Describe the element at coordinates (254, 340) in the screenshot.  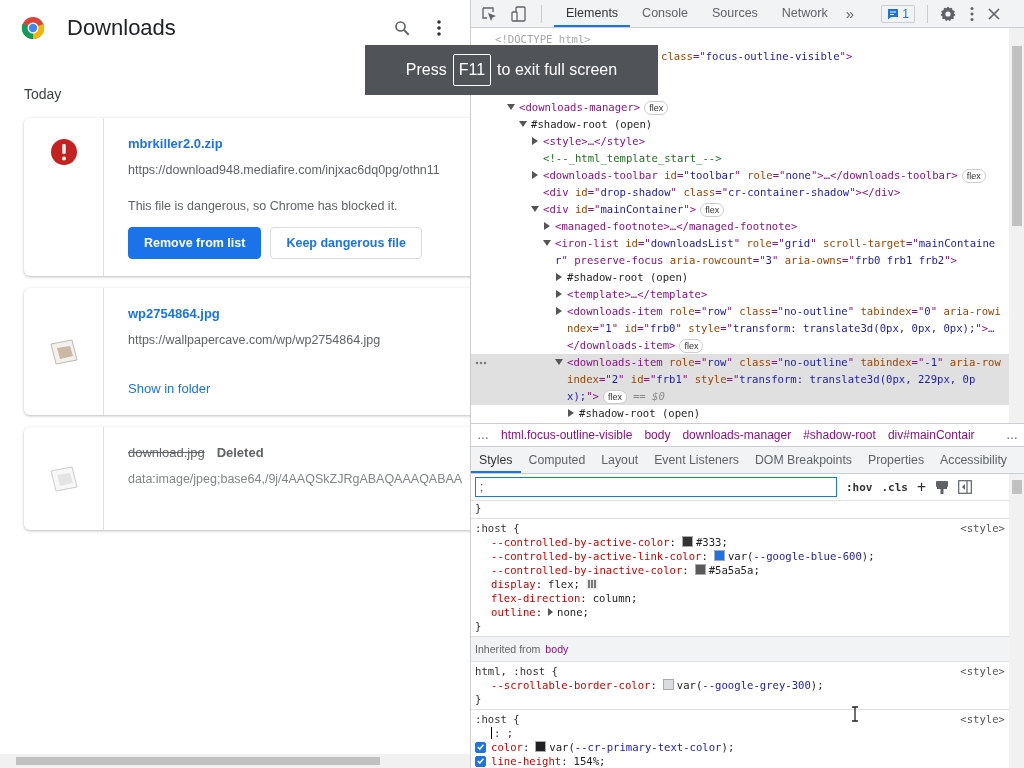
I see `source-url: https://wallpapercave.com/wp/wp2754864.jpg` at that location.